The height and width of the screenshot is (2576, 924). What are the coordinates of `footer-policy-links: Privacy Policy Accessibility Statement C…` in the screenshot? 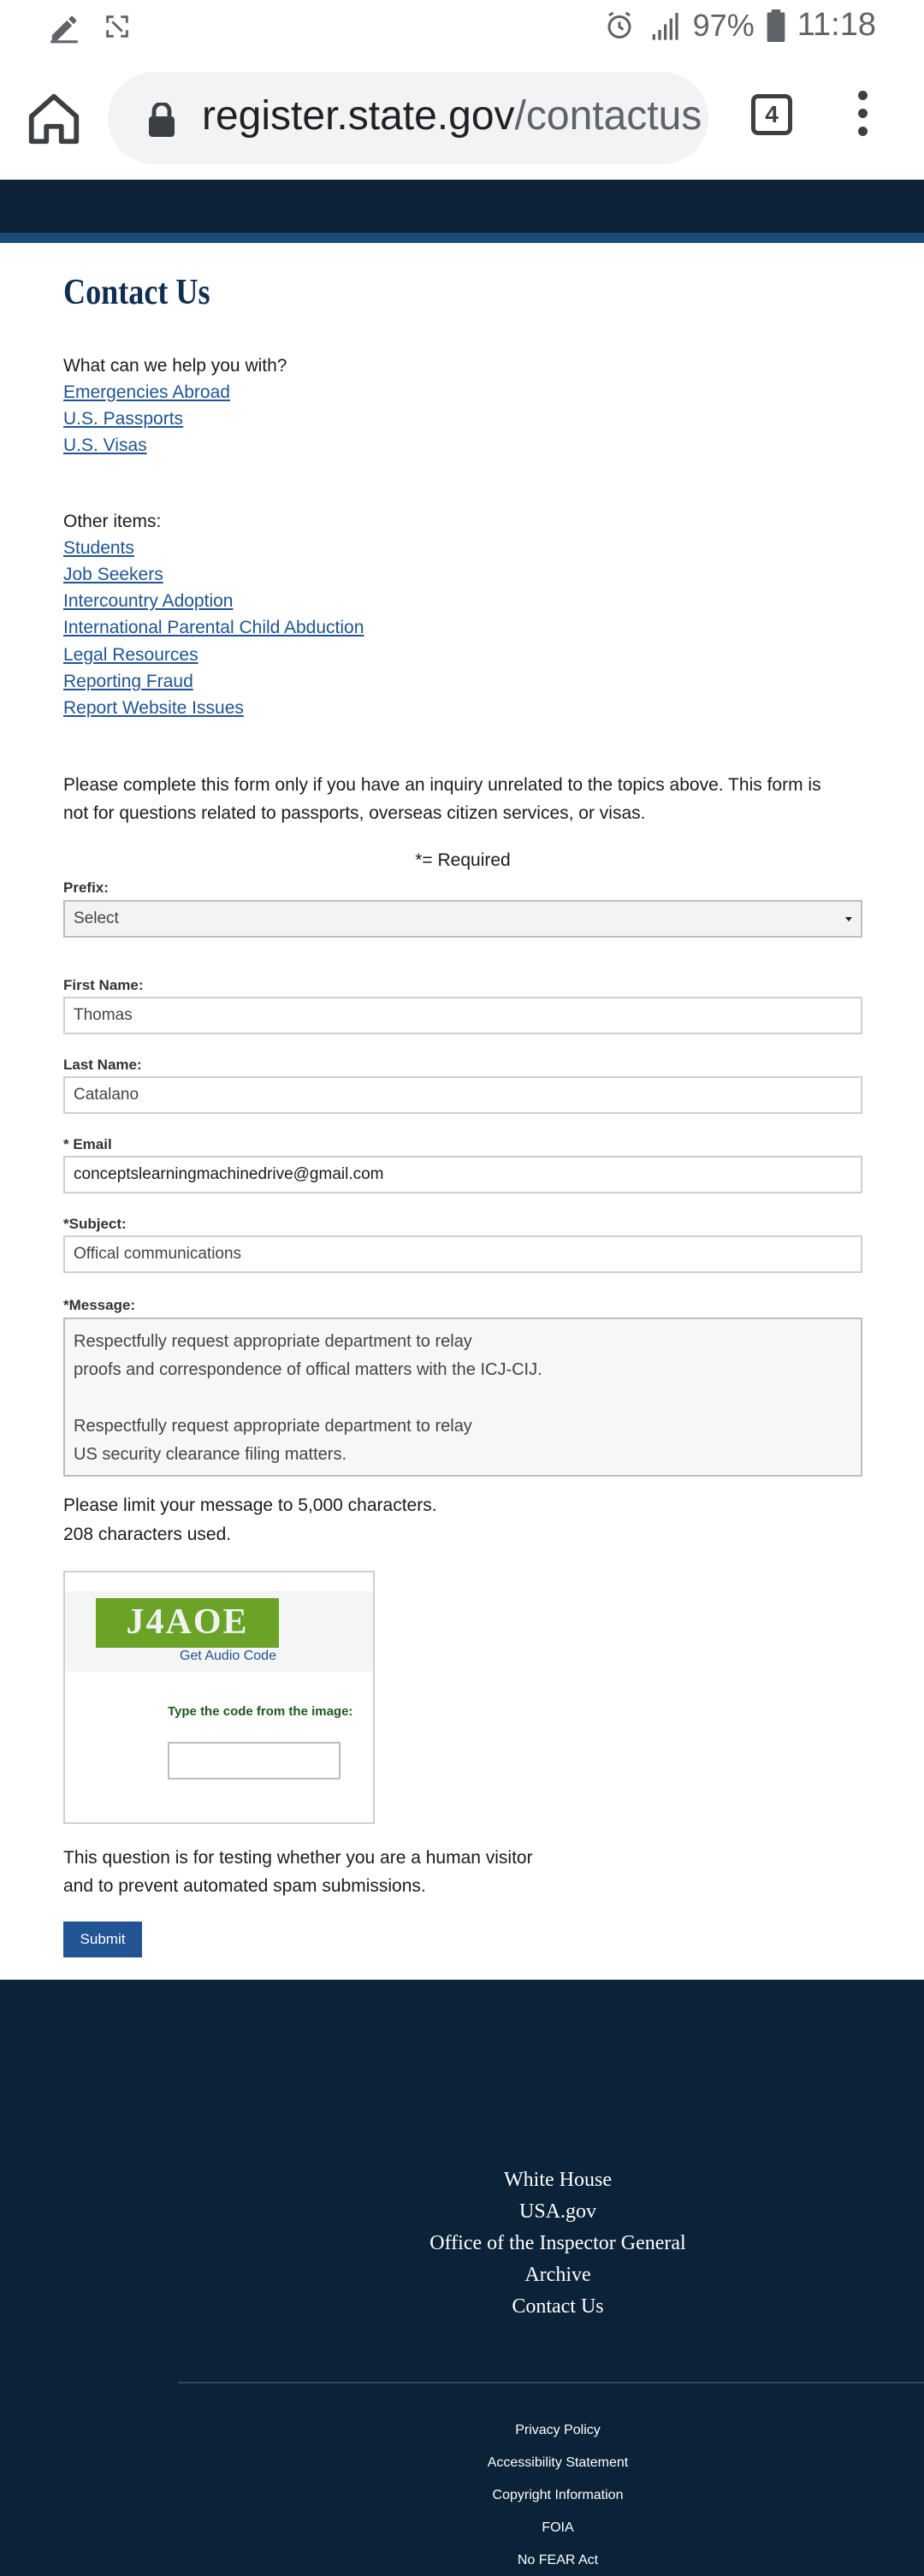 It's located at (558, 2495).